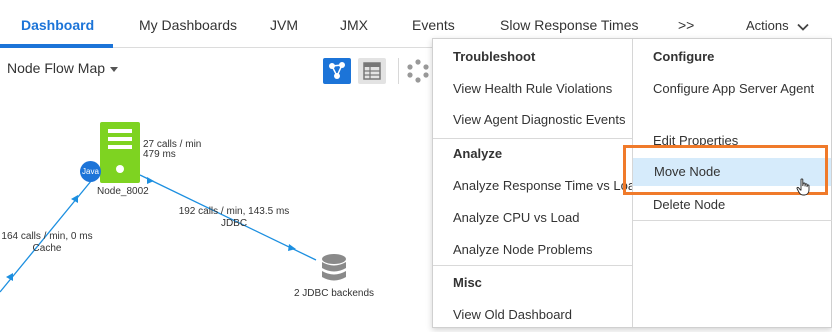 The height and width of the screenshot is (332, 832). What do you see at coordinates (467, 282) in the screenshot?
I see `menu-heading-misc: Misc` at bounding box center [467, 282].